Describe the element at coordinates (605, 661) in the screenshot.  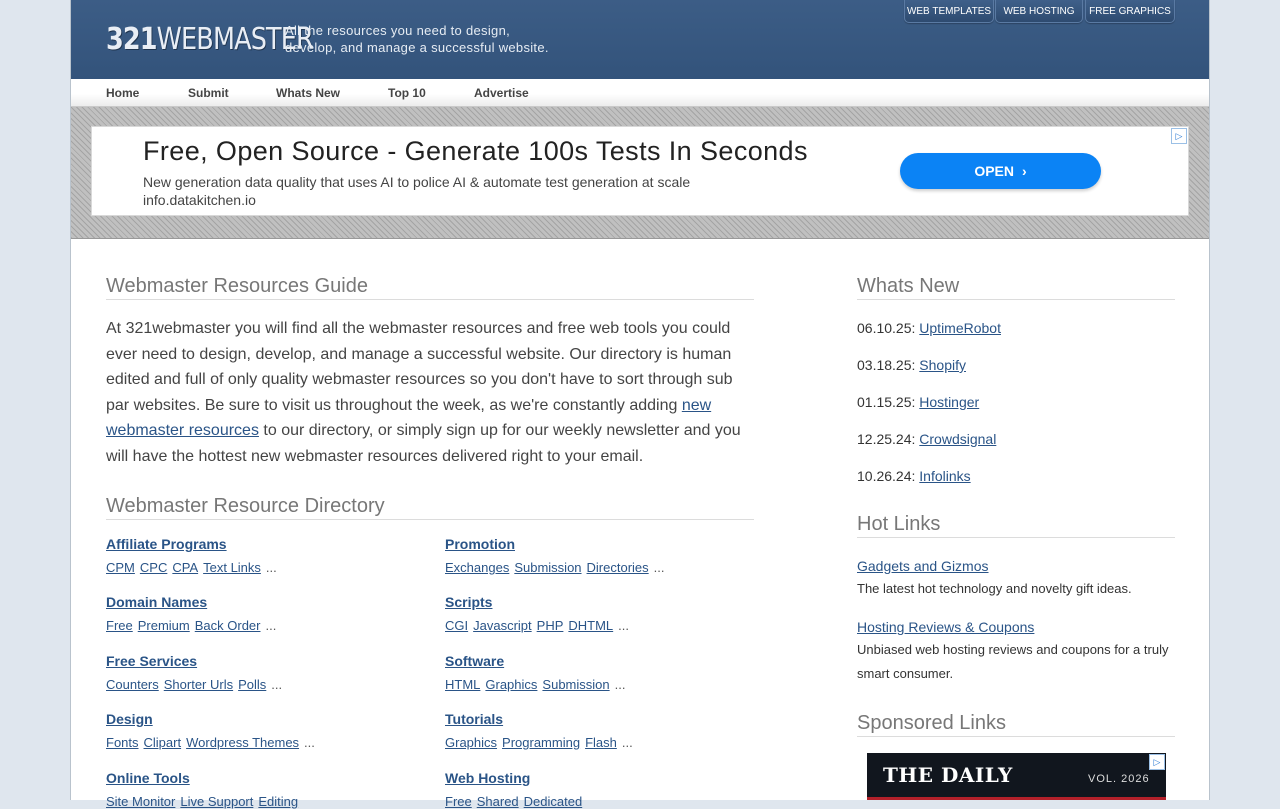
I see `category-title: Software` at that location.